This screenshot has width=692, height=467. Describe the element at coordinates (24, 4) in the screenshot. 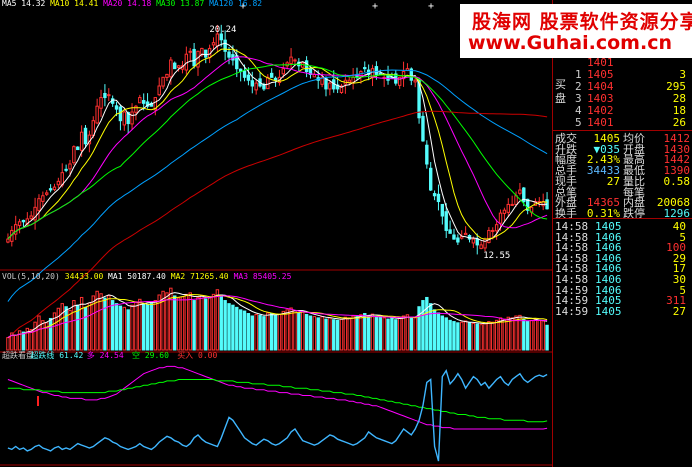

I see `price-legend-item: MA5 14.32` at that location.